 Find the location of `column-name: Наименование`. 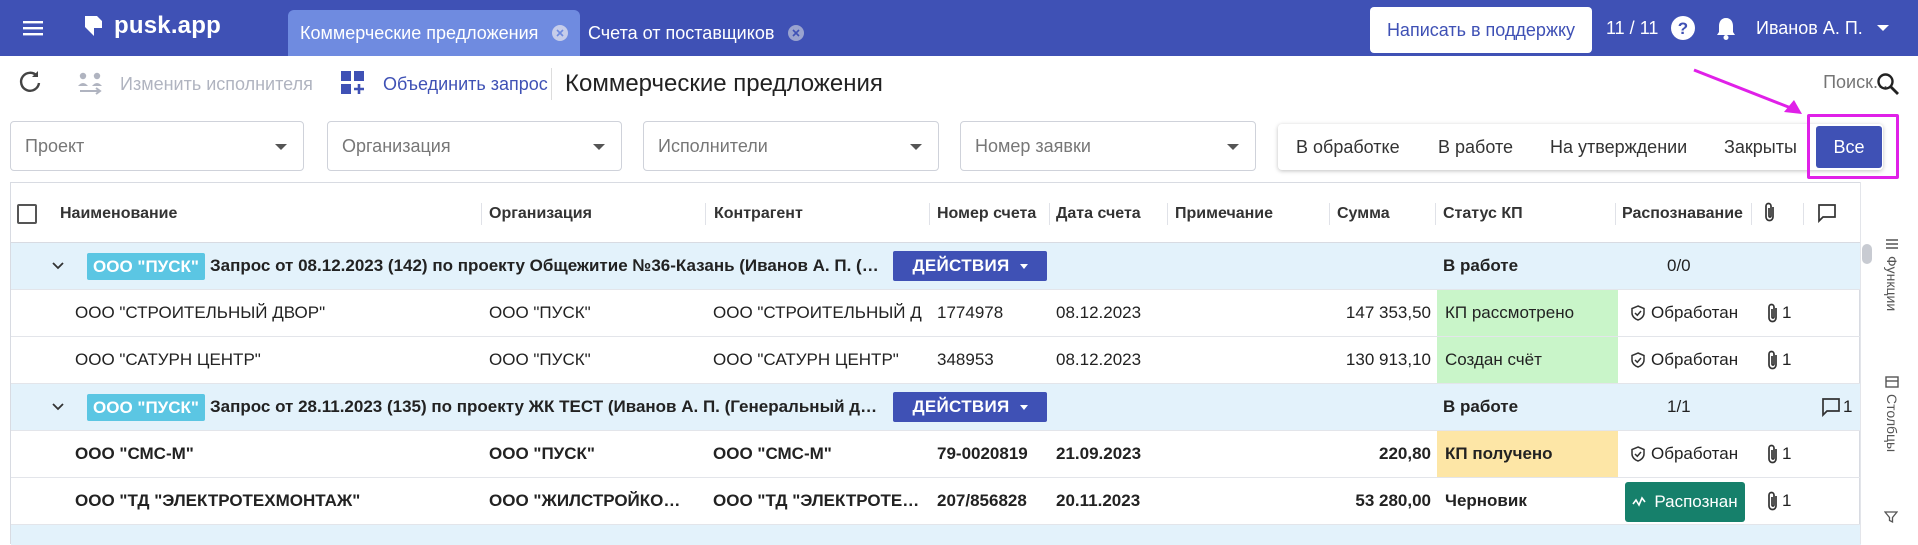

column-name: Наименование is located at coordinates (118, 214).